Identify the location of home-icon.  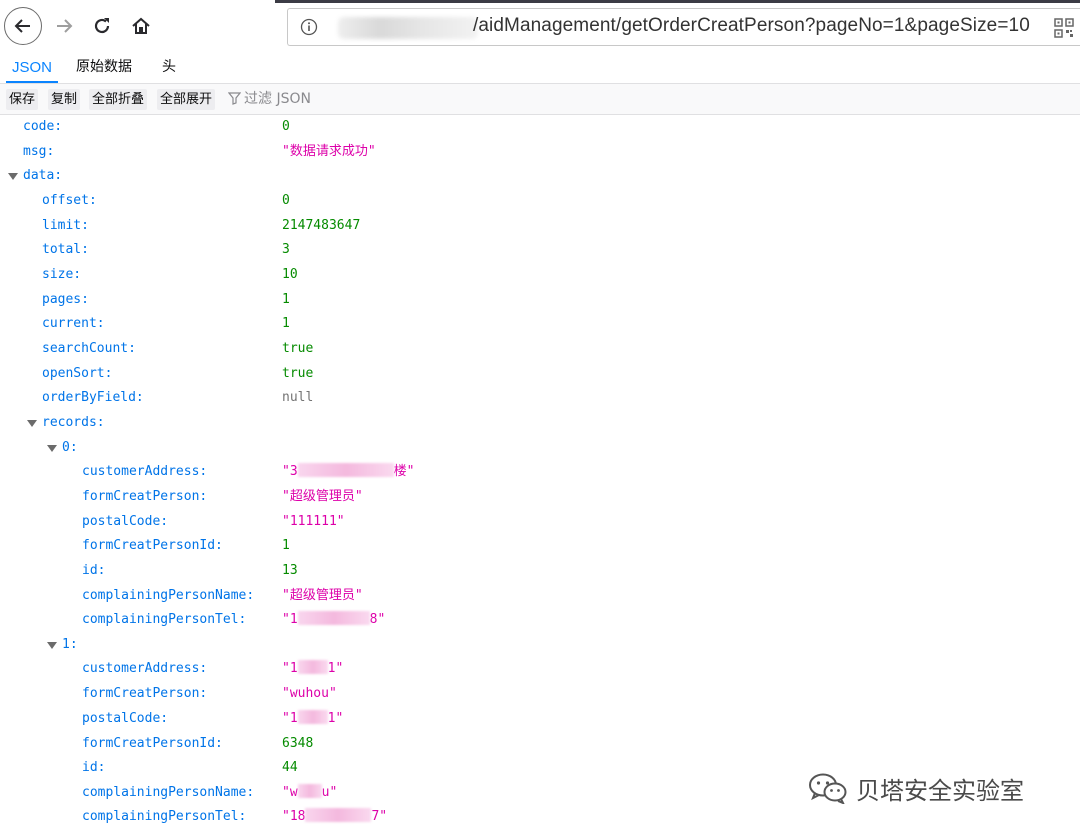
(141, 25).